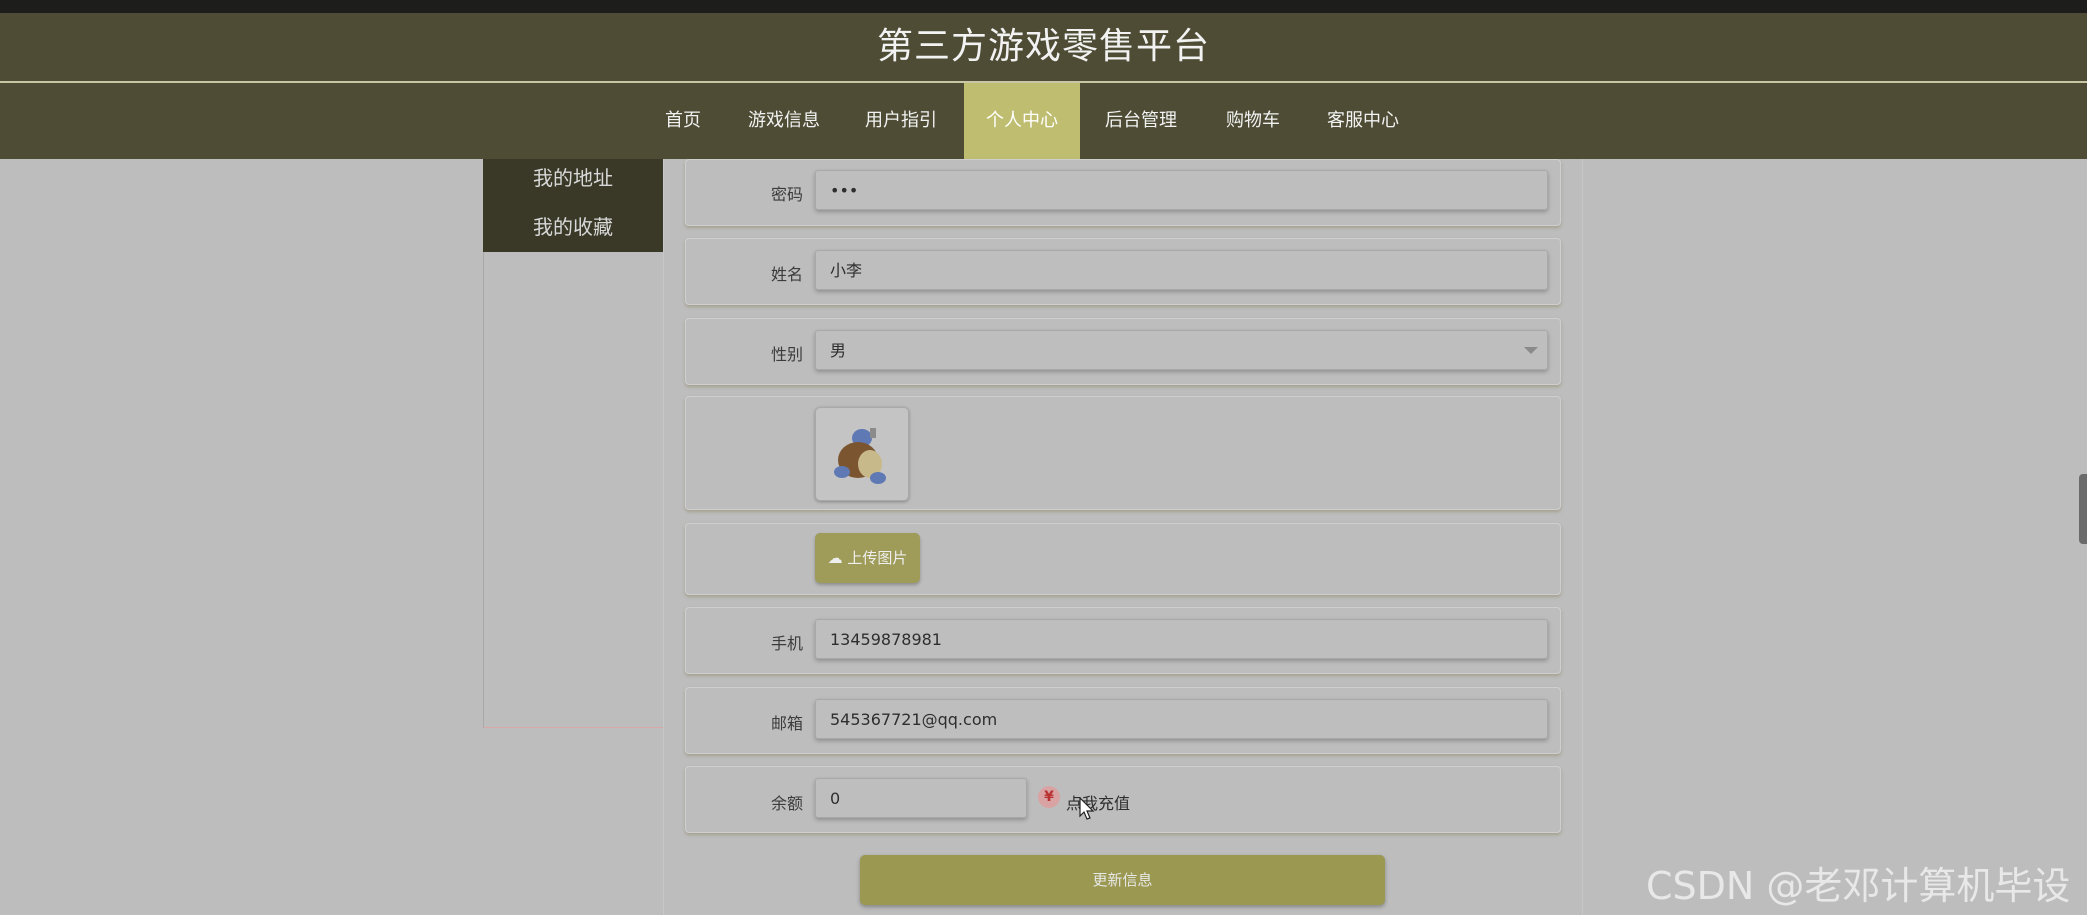  Describe the element at coordinates (1858, 886) in the screenshot. I see `watermark: CSDN @老邓计算机毕设` at that location.